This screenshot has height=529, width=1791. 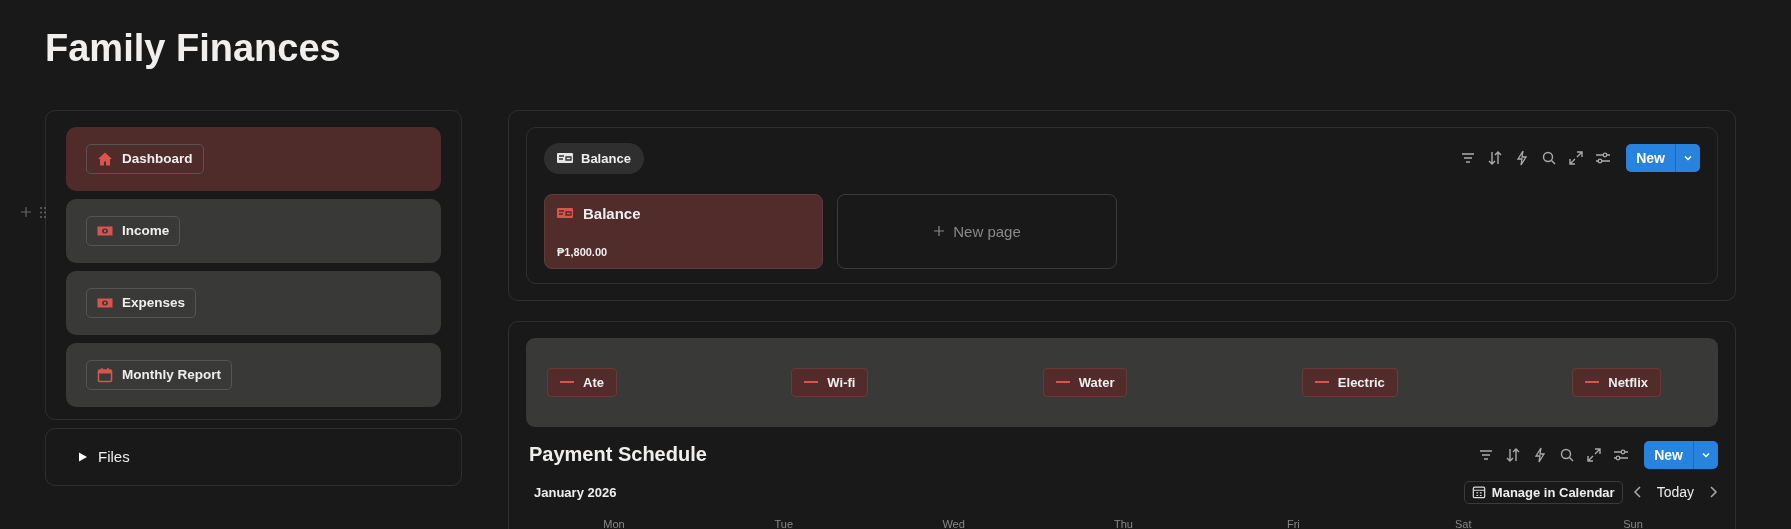 I want to click on nav-card: Dashboard, so click(x=253, y=158).